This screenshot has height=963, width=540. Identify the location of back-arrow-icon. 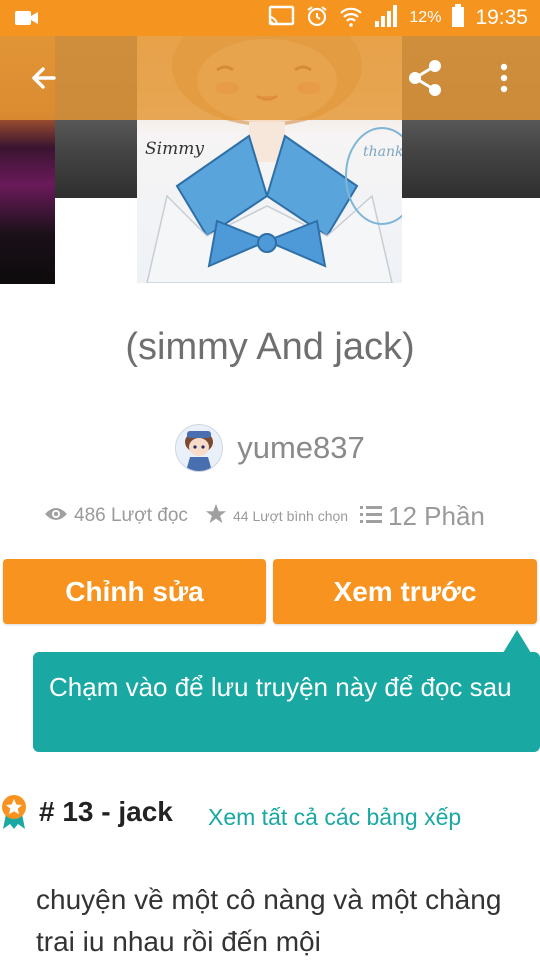
(44, 78).